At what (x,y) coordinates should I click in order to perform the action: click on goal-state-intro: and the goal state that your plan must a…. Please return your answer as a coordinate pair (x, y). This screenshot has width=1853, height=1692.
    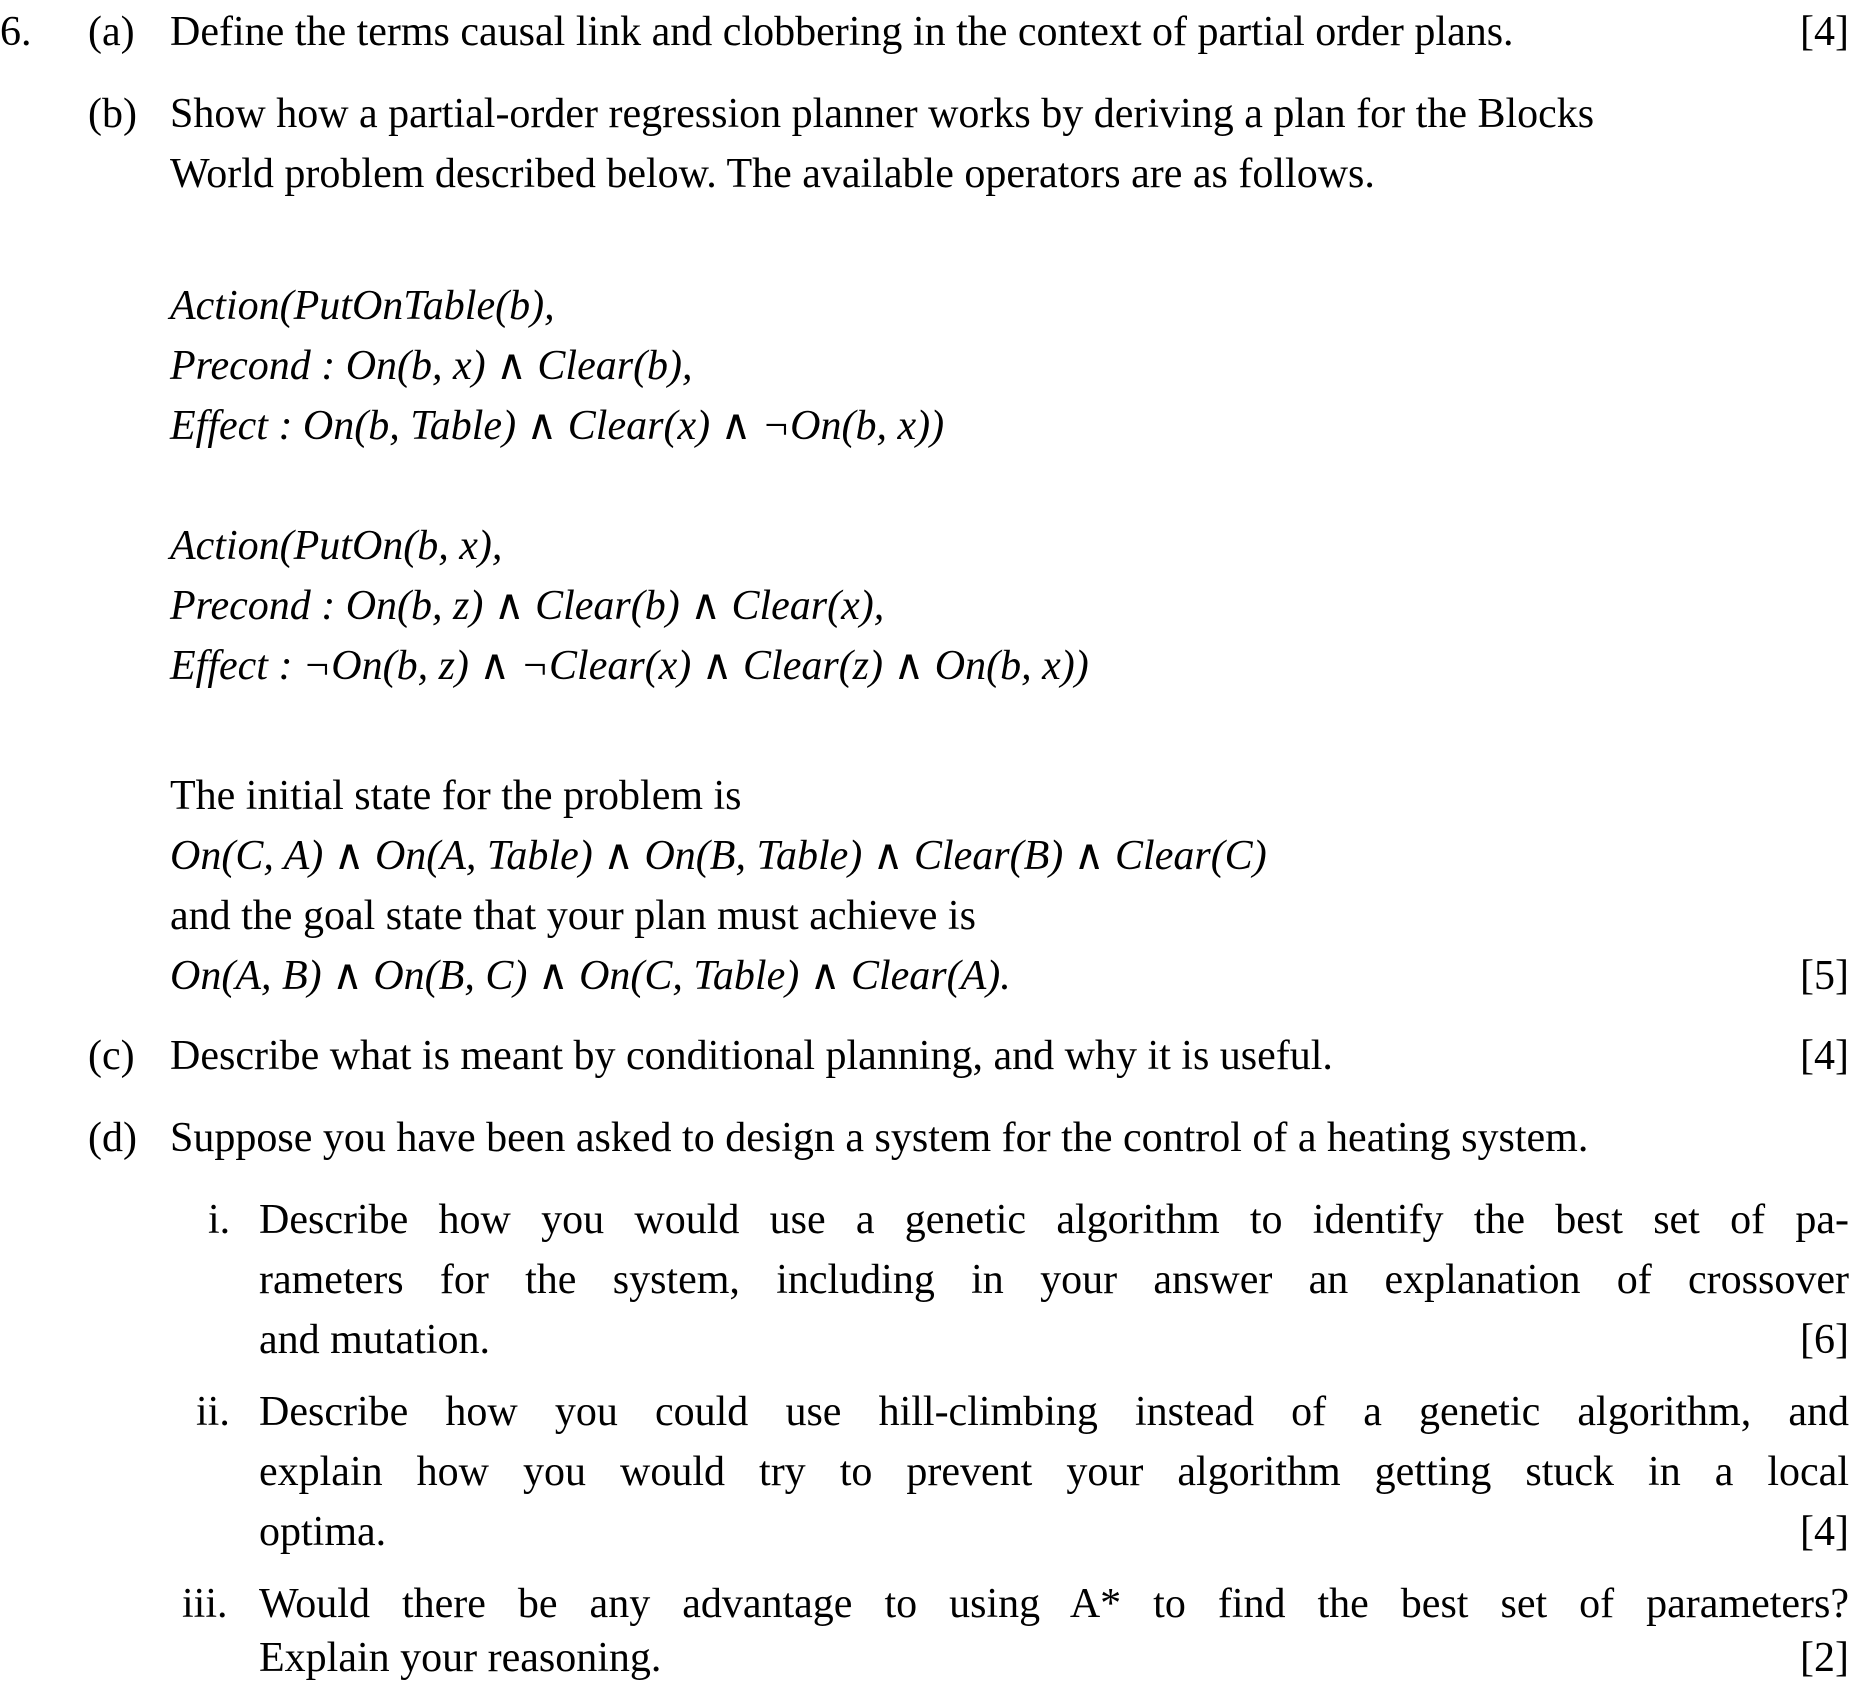
    Looking at the image, I should click on (573, 916).